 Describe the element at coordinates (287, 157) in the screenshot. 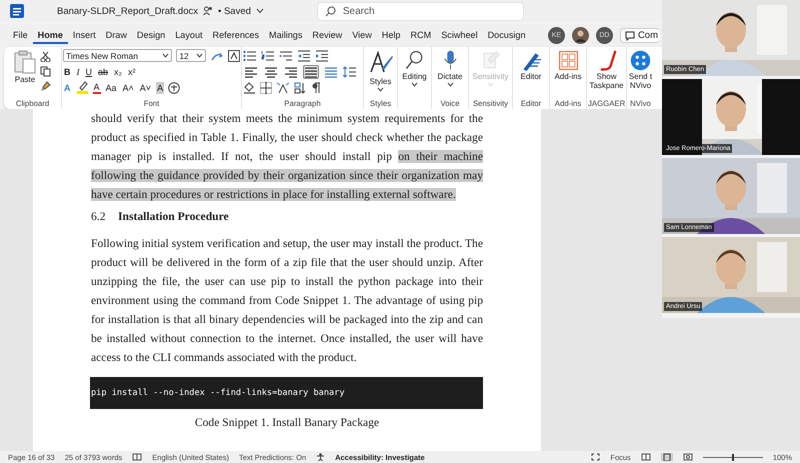

I see `paragraph: should verify that their system meets the minimum system requirements for the product as specified in Table 1. Finally, the user should check whether the package manager pip is installed. If not, the user should install pip on their machine following the guidance provided by their organization since their organization may have certain procedures or restrictions in place for installing external software.` at that location.